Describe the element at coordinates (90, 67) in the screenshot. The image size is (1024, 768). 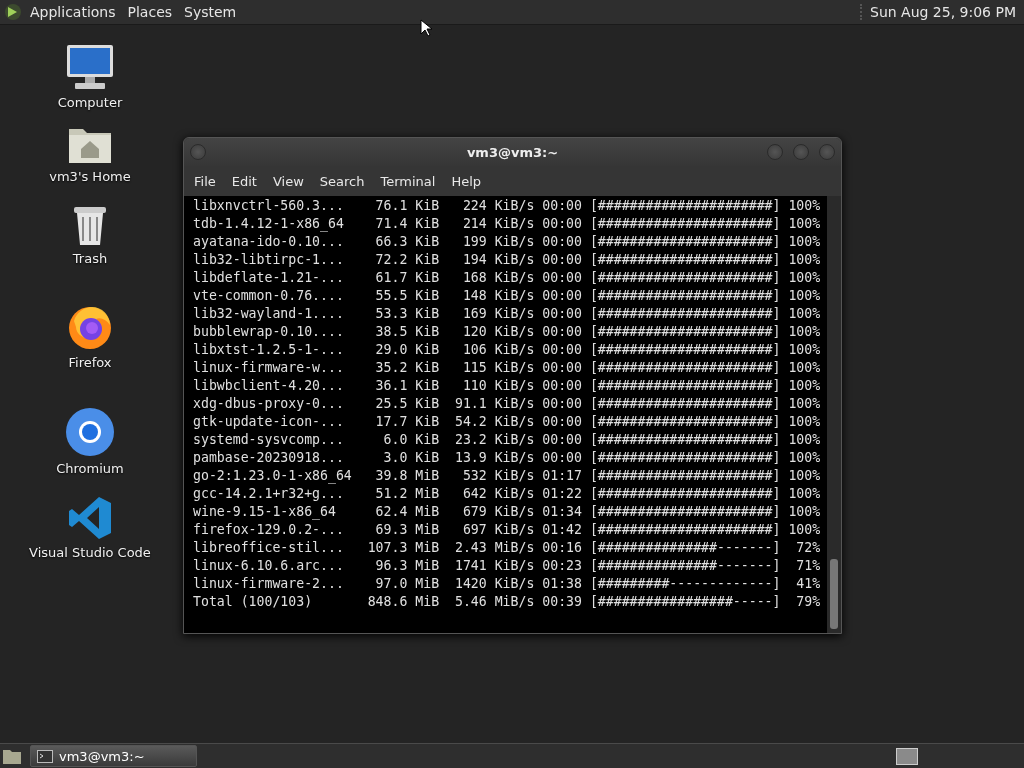
I see `computer-icon` at that location.